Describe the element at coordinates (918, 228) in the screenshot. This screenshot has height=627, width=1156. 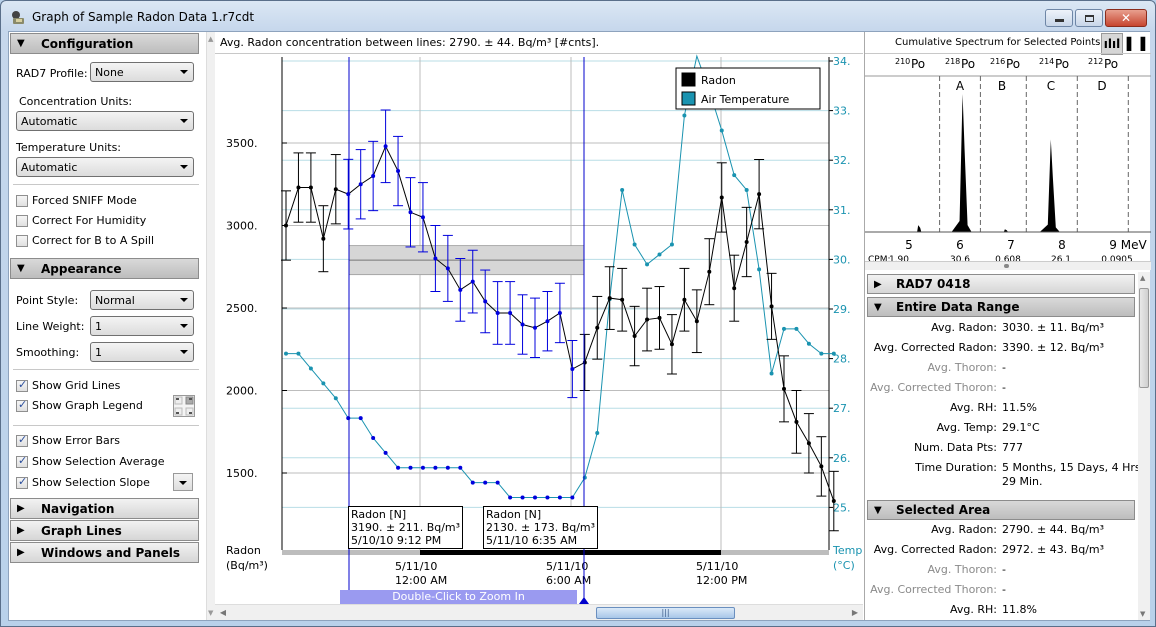
I see `spectrum-peak` at that location.